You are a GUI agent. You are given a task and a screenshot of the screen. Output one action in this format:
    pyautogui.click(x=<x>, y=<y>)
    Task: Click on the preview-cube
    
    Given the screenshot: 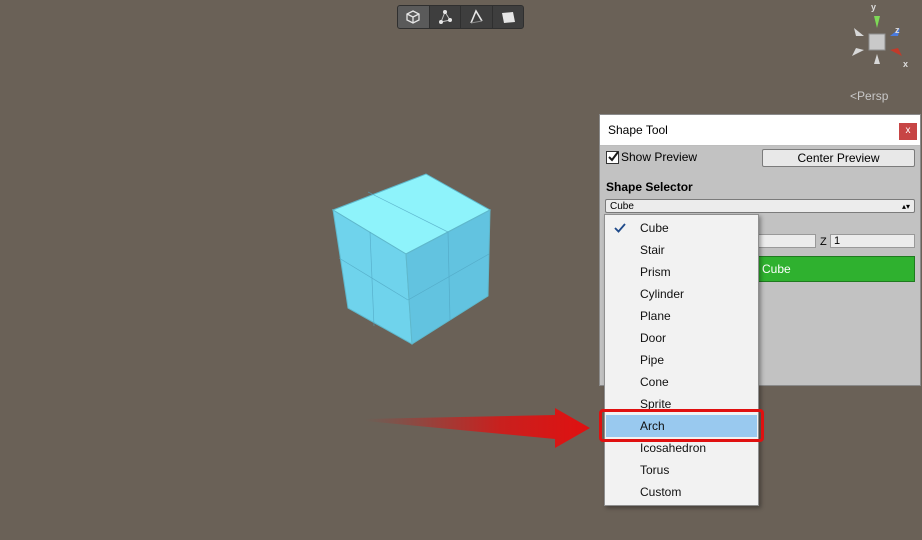 What is the action you would take?
    pyautogui.click(x=413, y=258)
    